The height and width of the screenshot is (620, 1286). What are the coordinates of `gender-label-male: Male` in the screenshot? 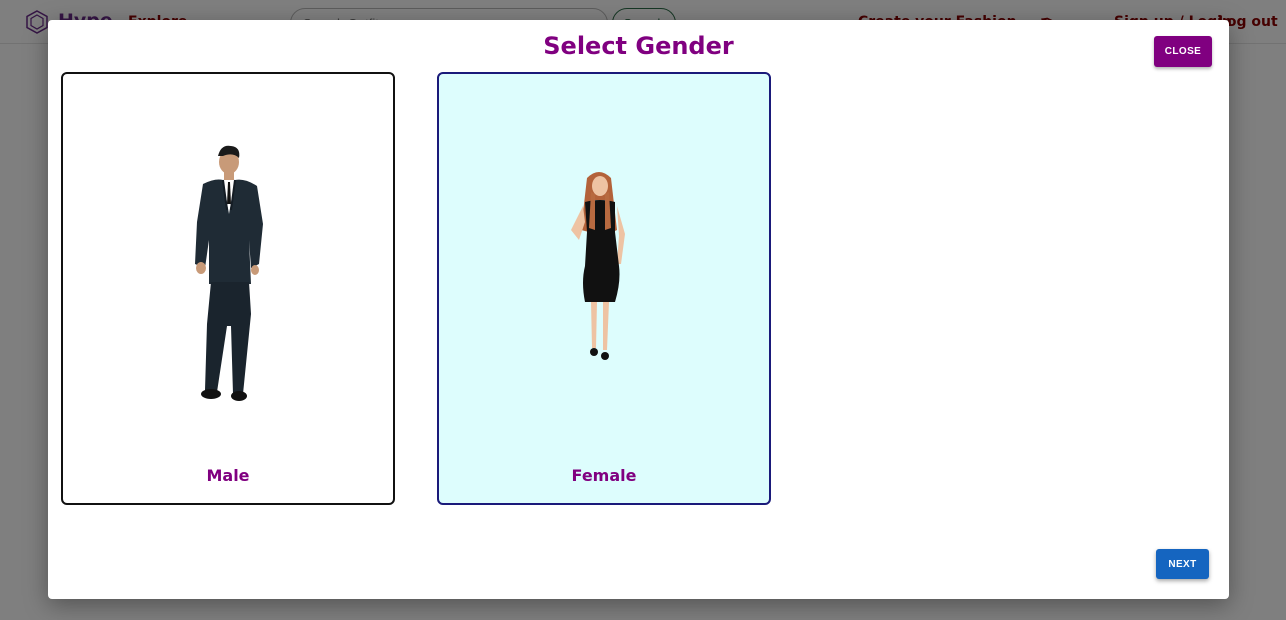 It's located at (228, 475).